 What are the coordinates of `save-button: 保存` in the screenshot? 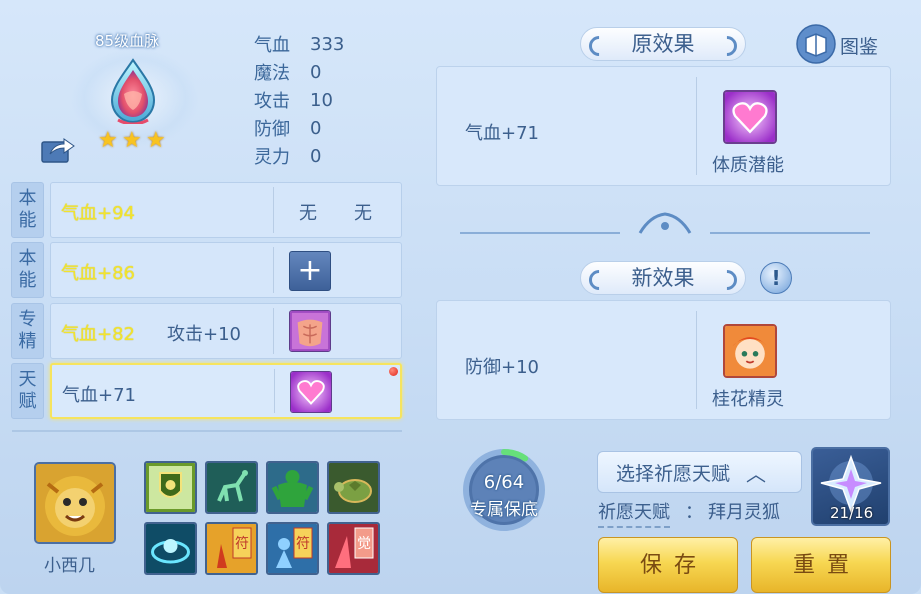 It's located at (668, 565).